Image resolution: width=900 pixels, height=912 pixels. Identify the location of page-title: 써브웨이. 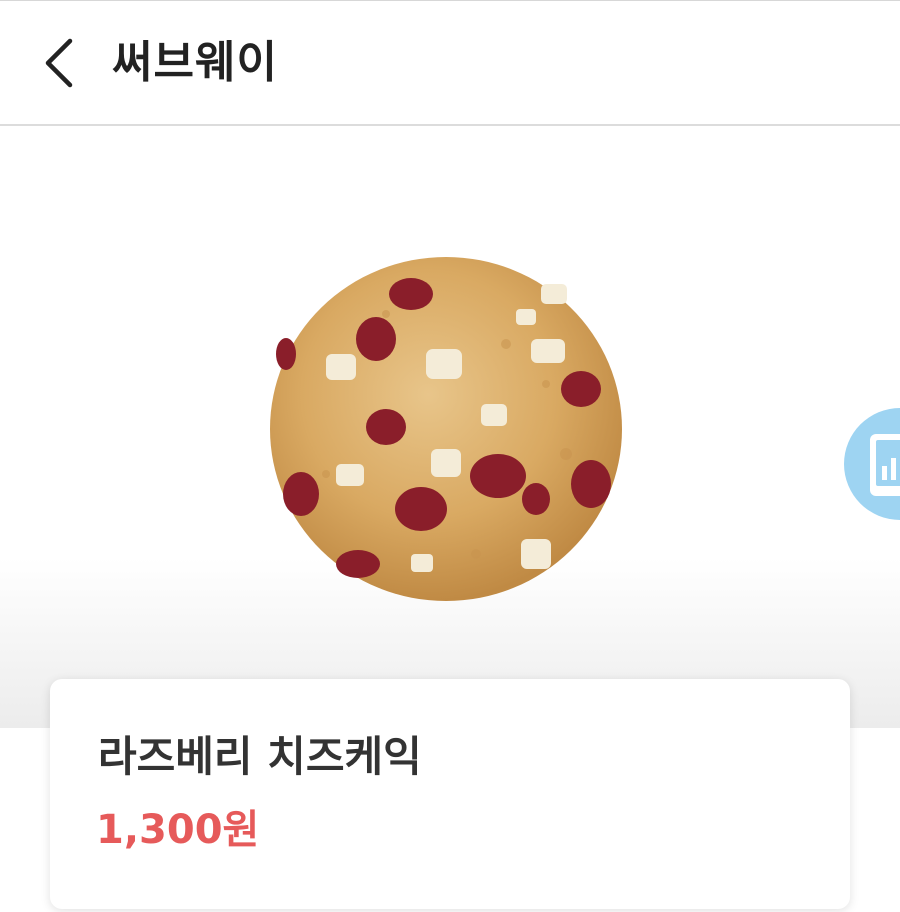
(195, 62).